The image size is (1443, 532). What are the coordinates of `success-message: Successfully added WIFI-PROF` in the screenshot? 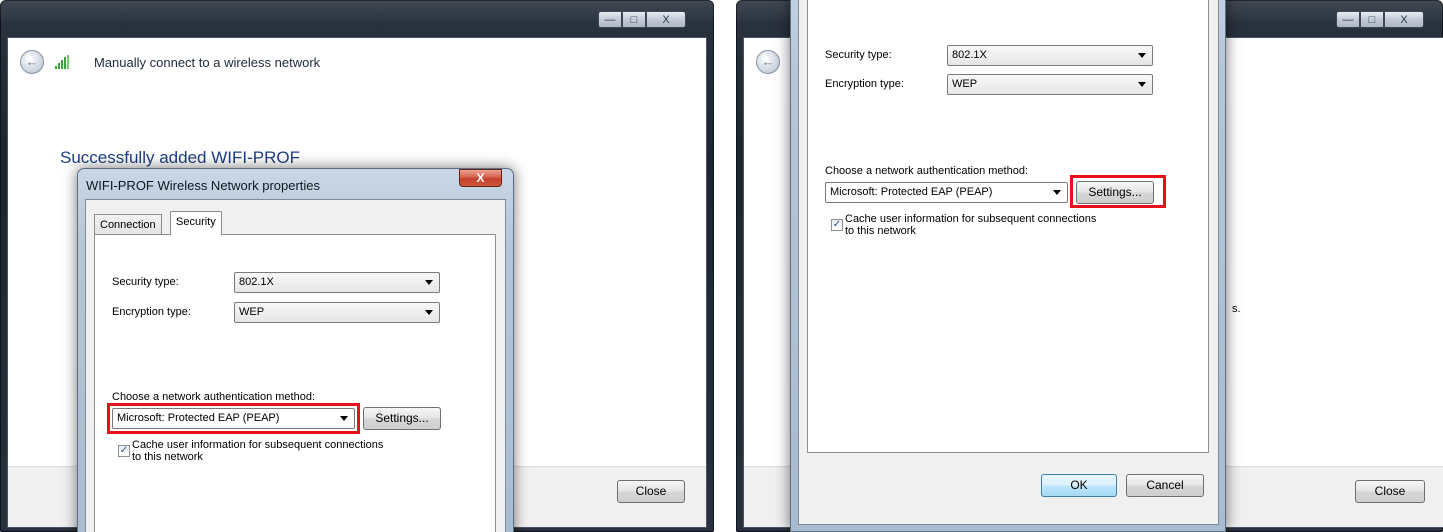 It's located at (180, 157).